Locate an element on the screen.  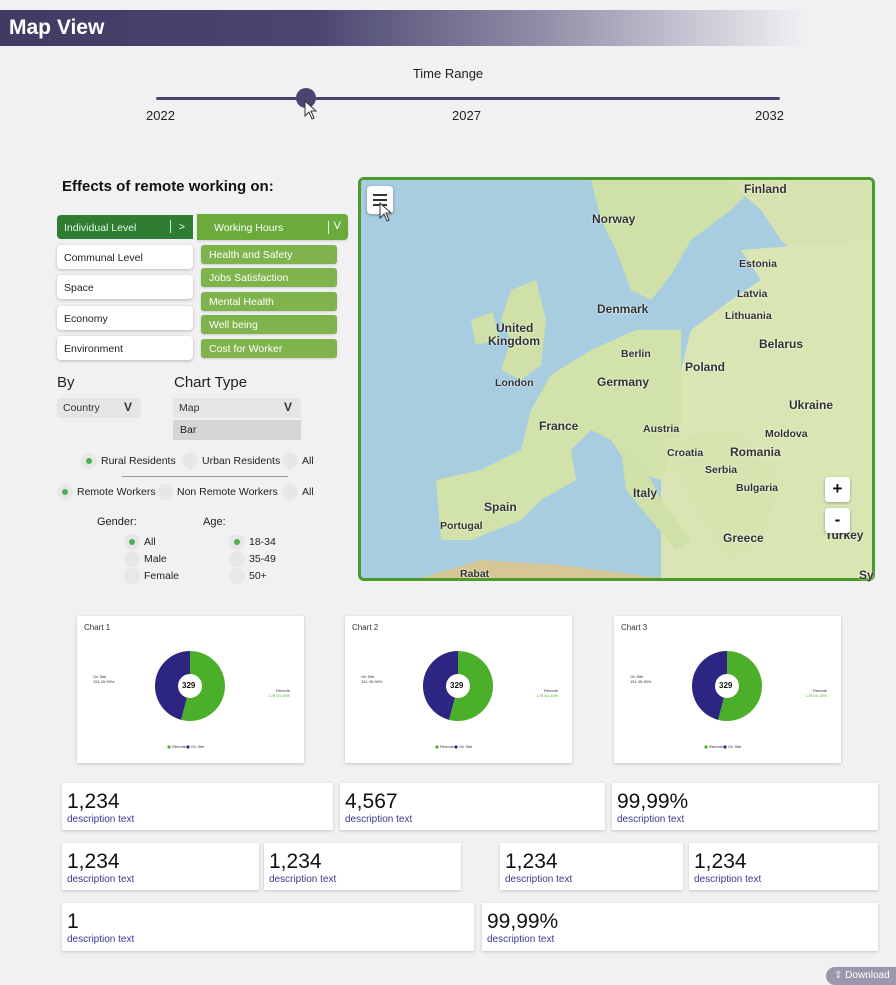
by-label: By is located at coordinates (66, 382).